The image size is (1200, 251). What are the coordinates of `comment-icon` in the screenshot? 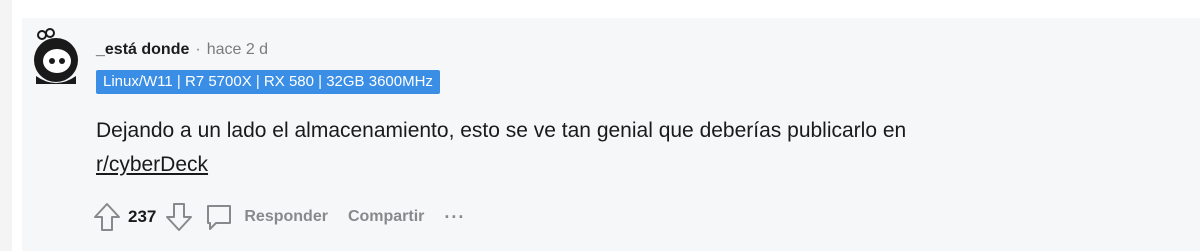 It's located at (219, 217).